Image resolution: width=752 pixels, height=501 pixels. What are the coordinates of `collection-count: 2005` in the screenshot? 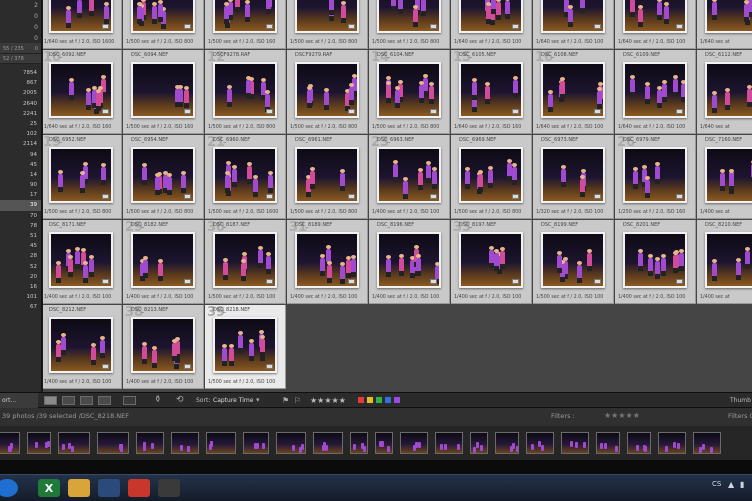 It's located at (20, 93).